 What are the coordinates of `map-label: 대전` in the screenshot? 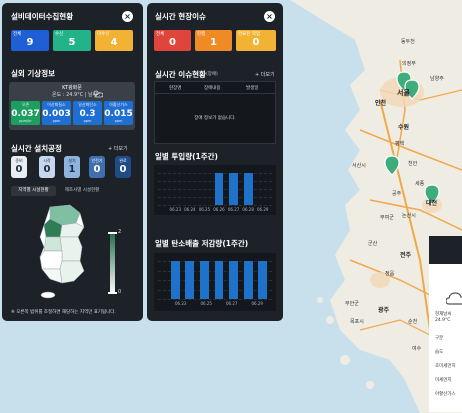 It's located at (432, 203).